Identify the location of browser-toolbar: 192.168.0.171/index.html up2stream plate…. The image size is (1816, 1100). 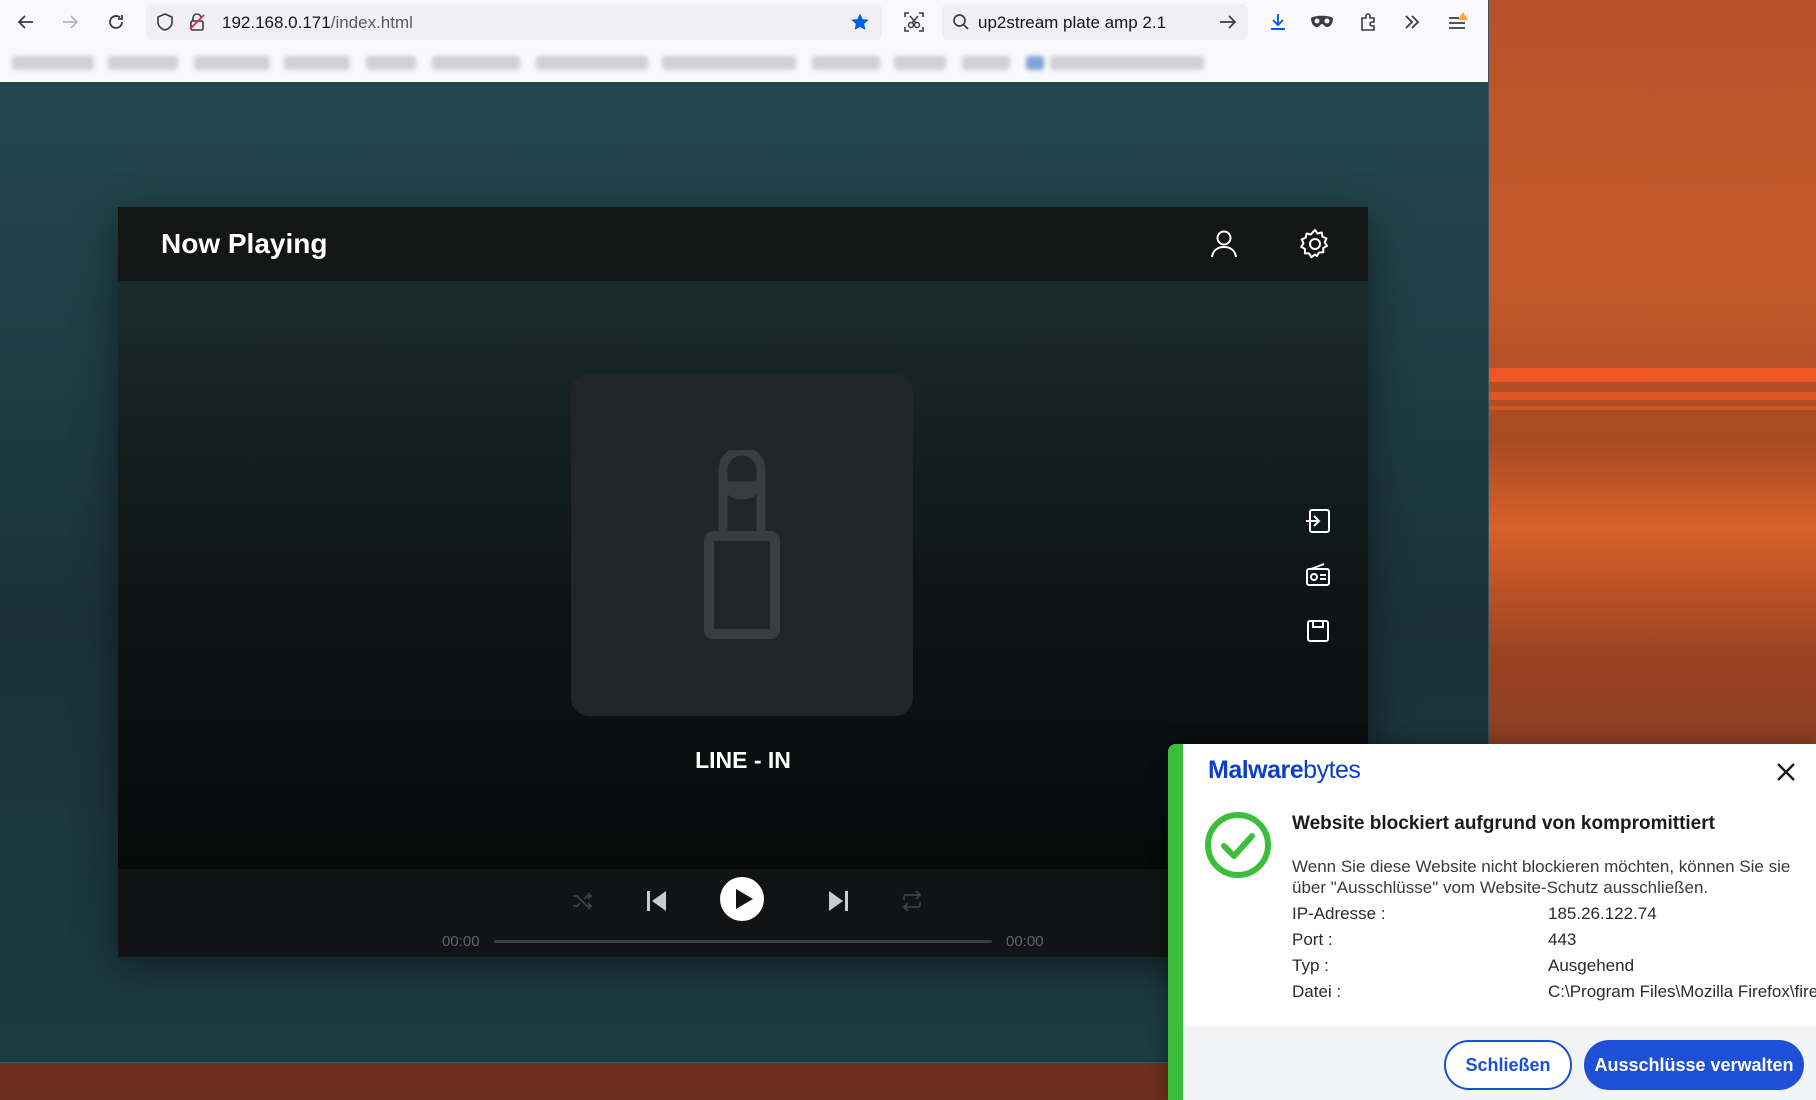
(744, 22).